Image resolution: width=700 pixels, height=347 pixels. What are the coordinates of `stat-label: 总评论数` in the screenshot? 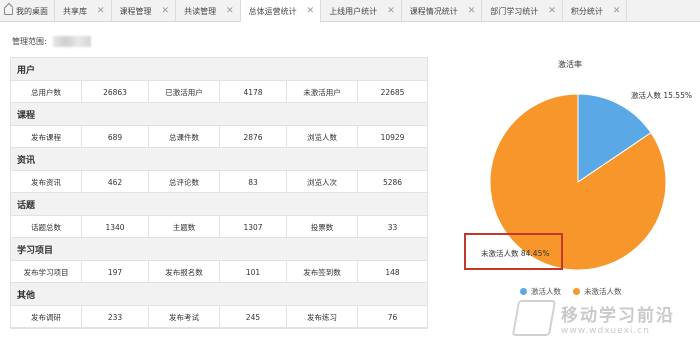 It's located at (184, 182).